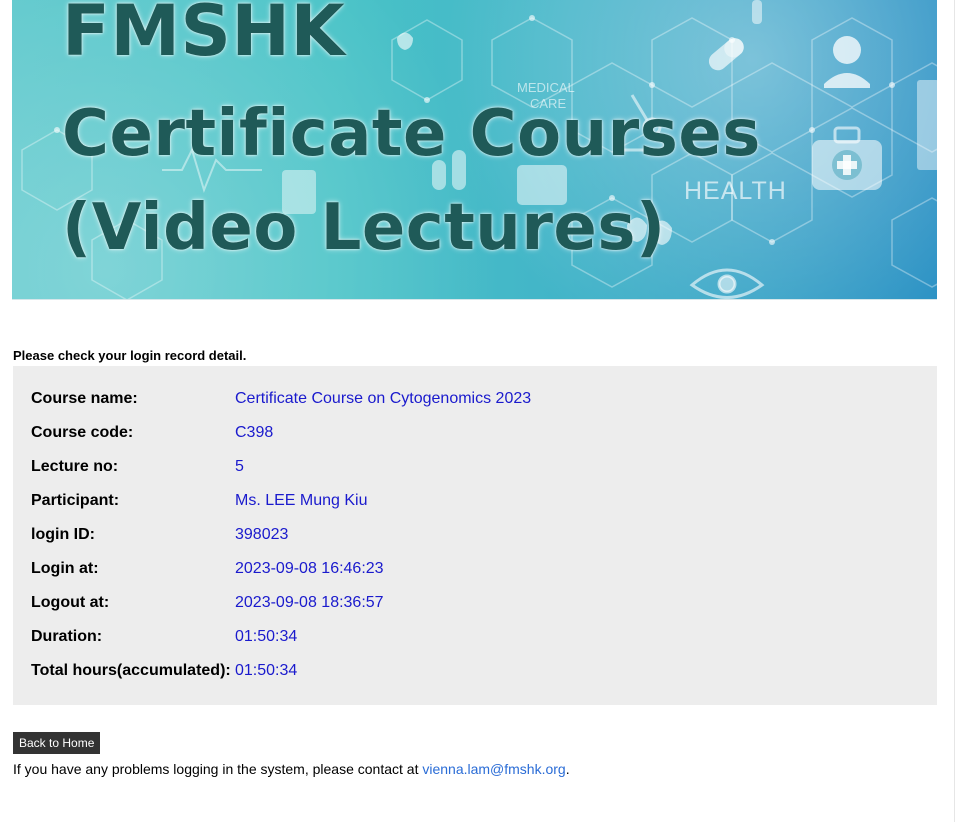  Describe the element at coordinates (239, 466) in the screenshot. I see `record-value: 5` at that location.